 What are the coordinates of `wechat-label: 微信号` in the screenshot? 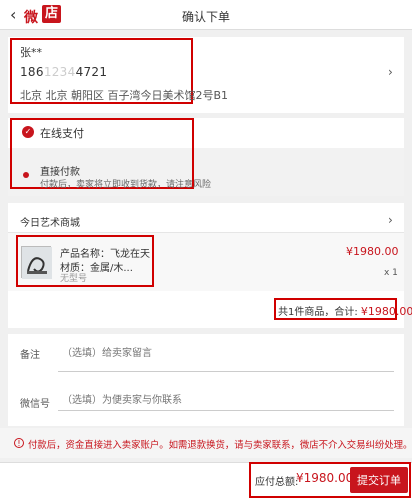 It's located at (35, 404).